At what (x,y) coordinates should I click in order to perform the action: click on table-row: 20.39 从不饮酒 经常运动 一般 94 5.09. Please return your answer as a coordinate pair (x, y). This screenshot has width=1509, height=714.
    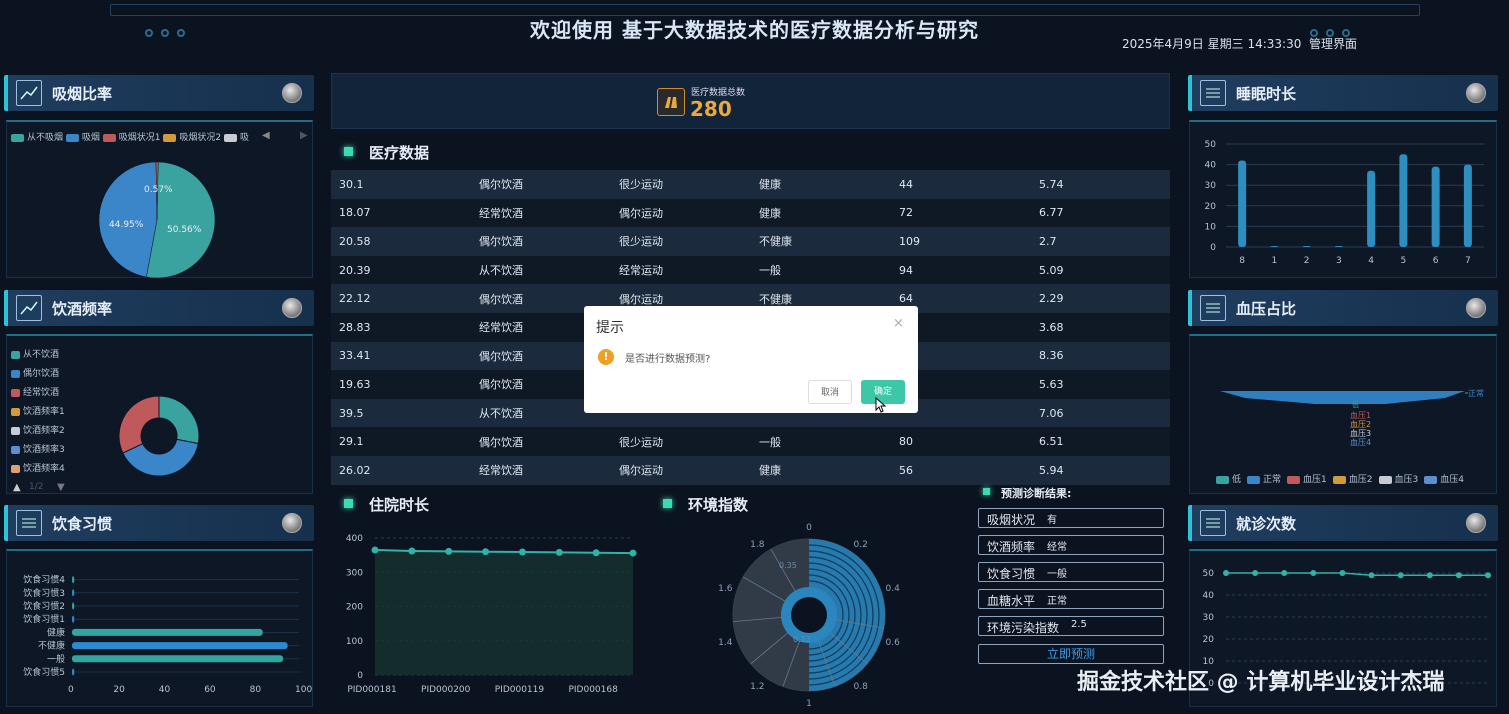
    Looking at the image, I should click on (750, 270).